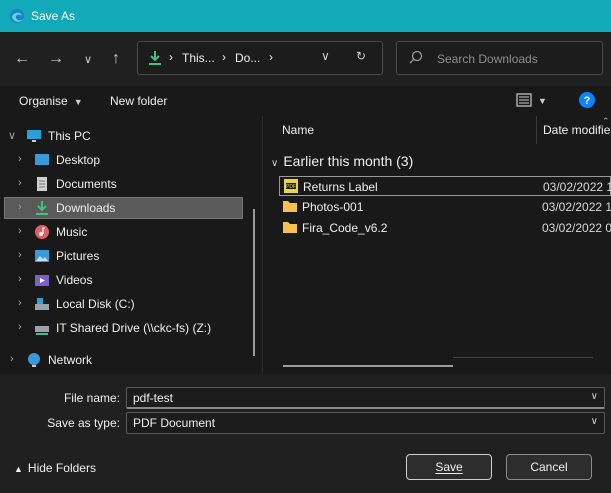  What do you see at coordinates (74, 280) in the screenshot?
I see `sidebar-item-label: Videos` at bounding box center [74, 280].